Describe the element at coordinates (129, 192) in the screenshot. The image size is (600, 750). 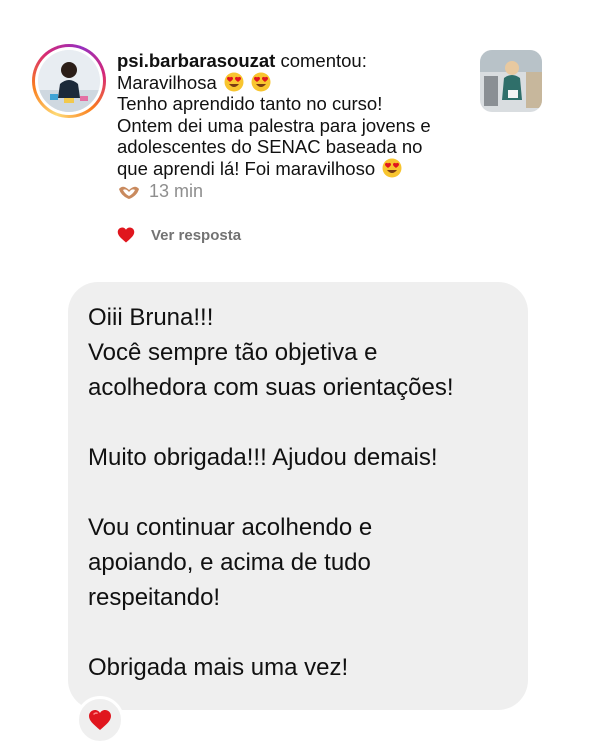
I see `heart-hands-emoji-icon` at that location.